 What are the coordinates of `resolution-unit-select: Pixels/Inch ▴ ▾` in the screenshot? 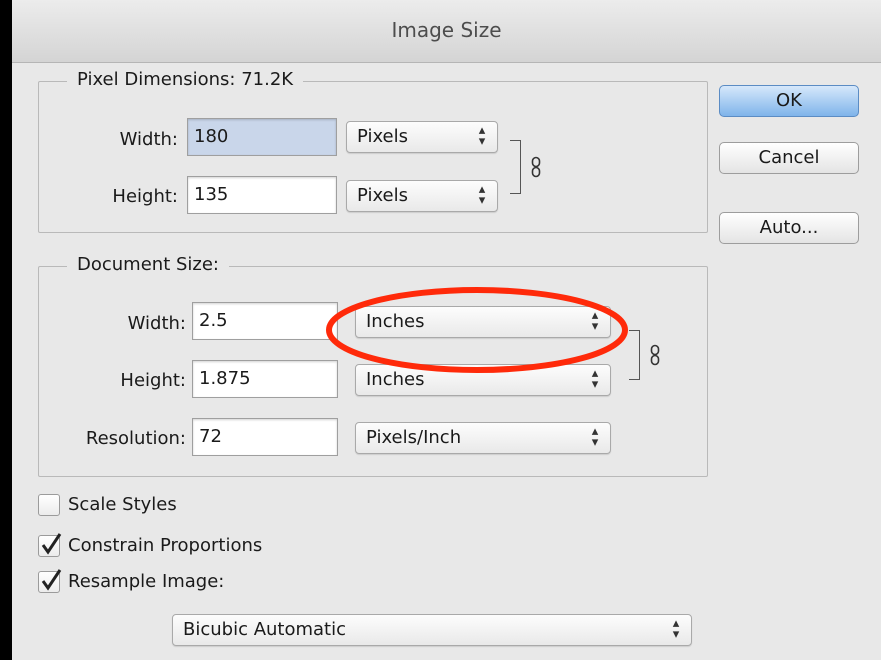 It's located at (483, 438).